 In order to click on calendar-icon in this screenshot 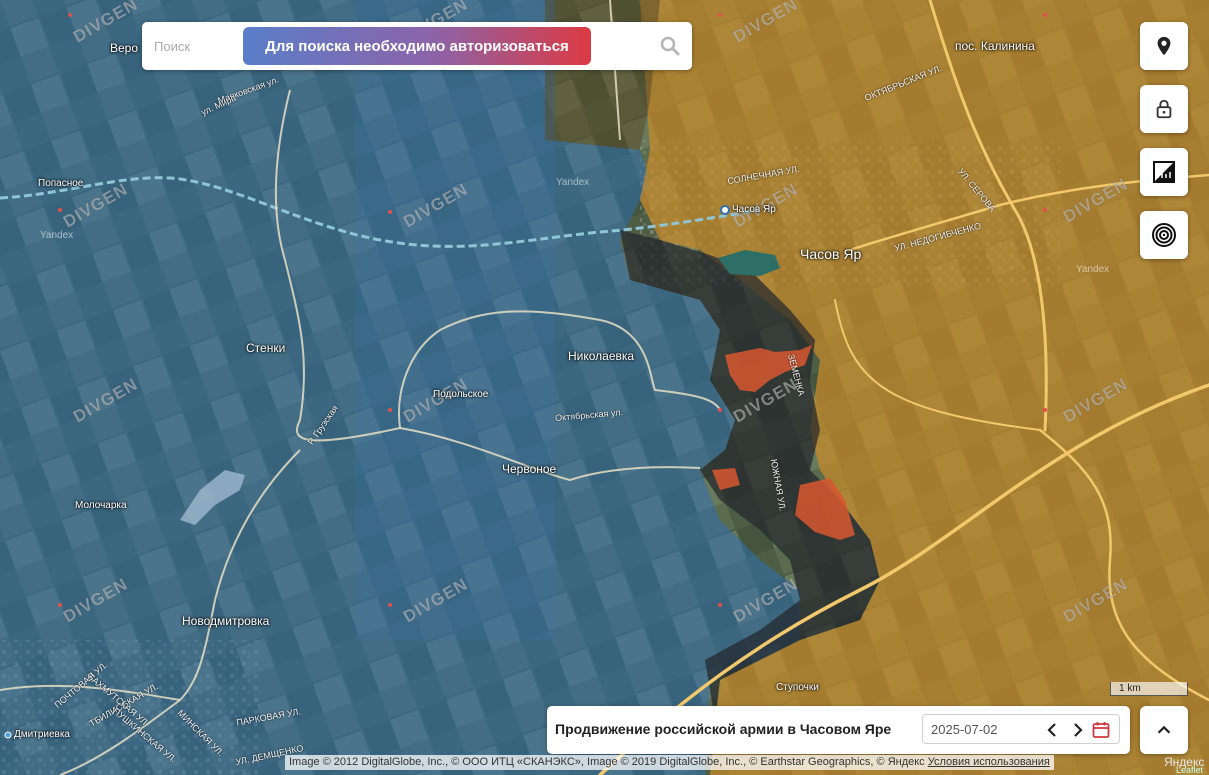, I will do `click(1101, 730)`.